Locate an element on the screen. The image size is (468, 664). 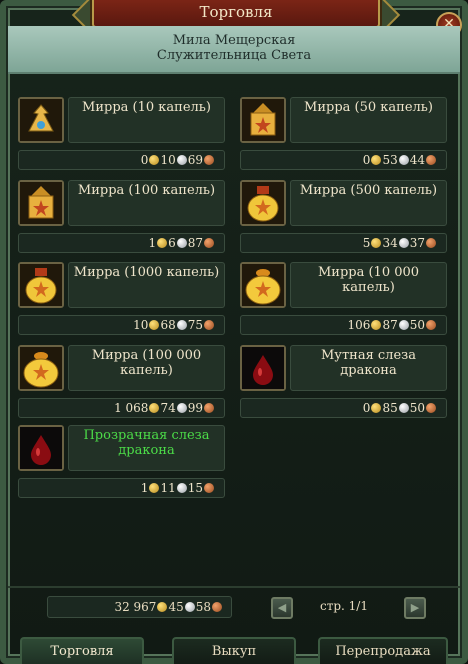
price-silver: 85 is located at coordinates (390, 408).